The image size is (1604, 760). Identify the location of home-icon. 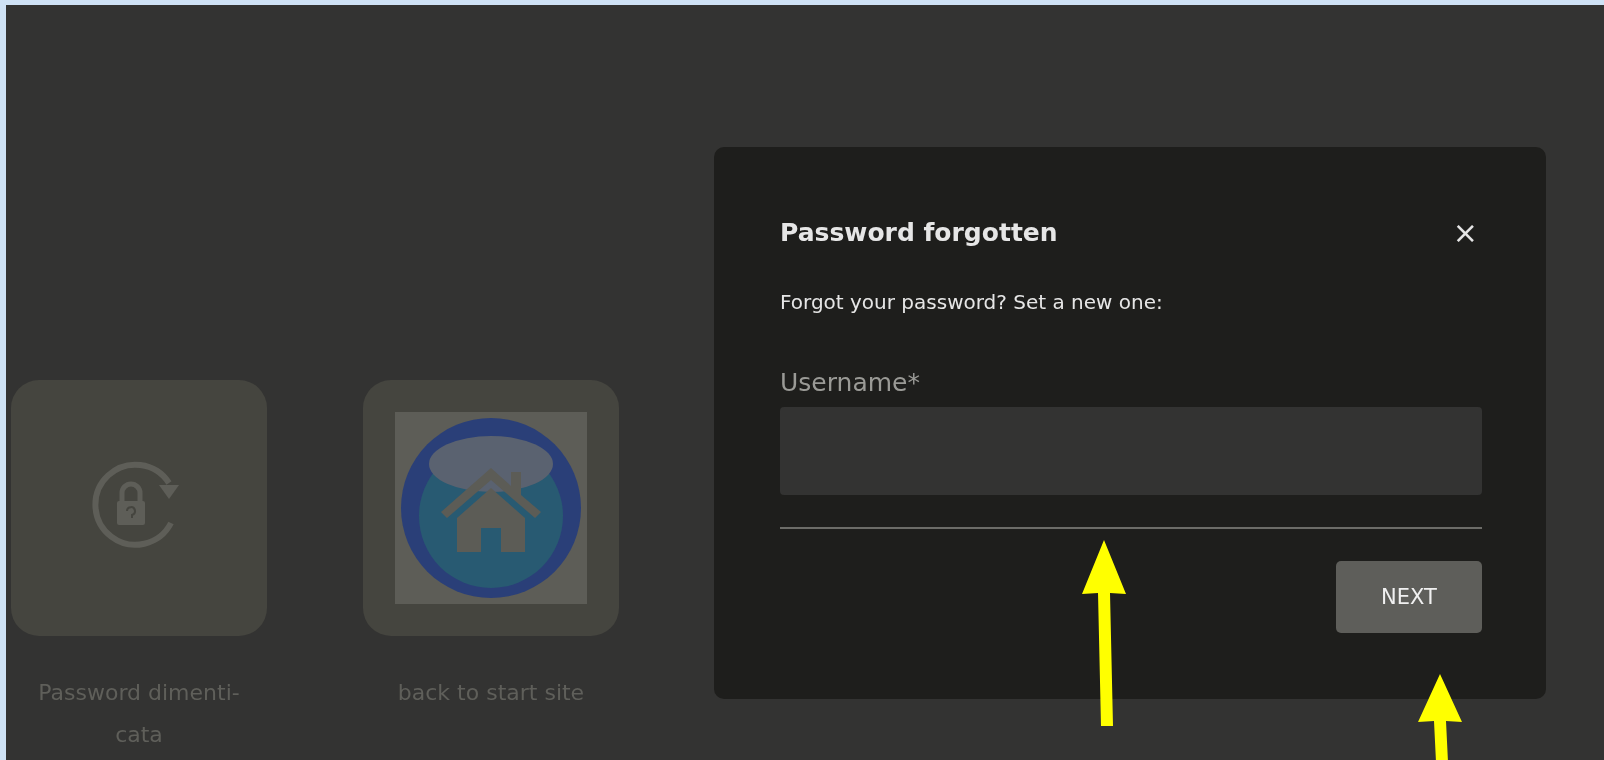
(491, 508).